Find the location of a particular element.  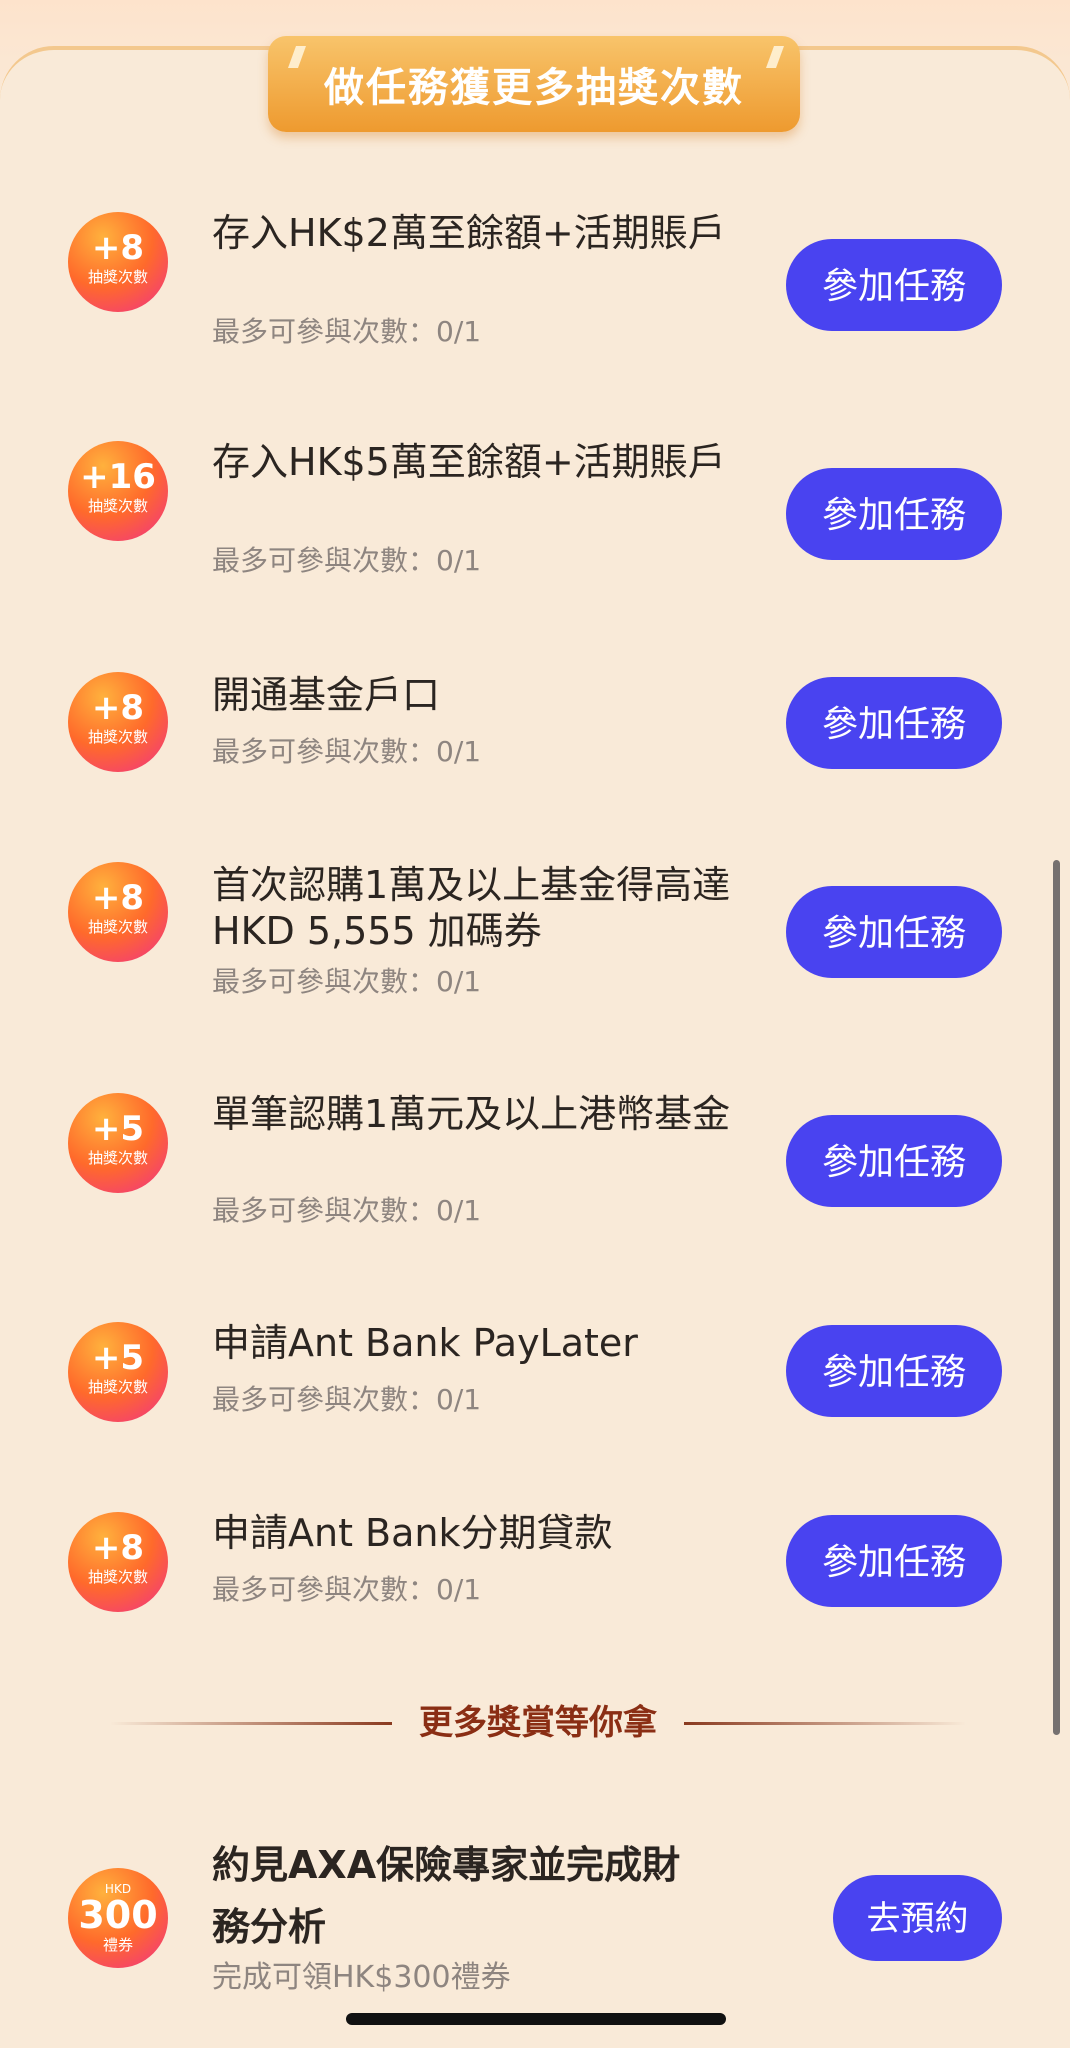

draw-count-badge: +16 抽獎次數 is located at coordinates (118, 491).